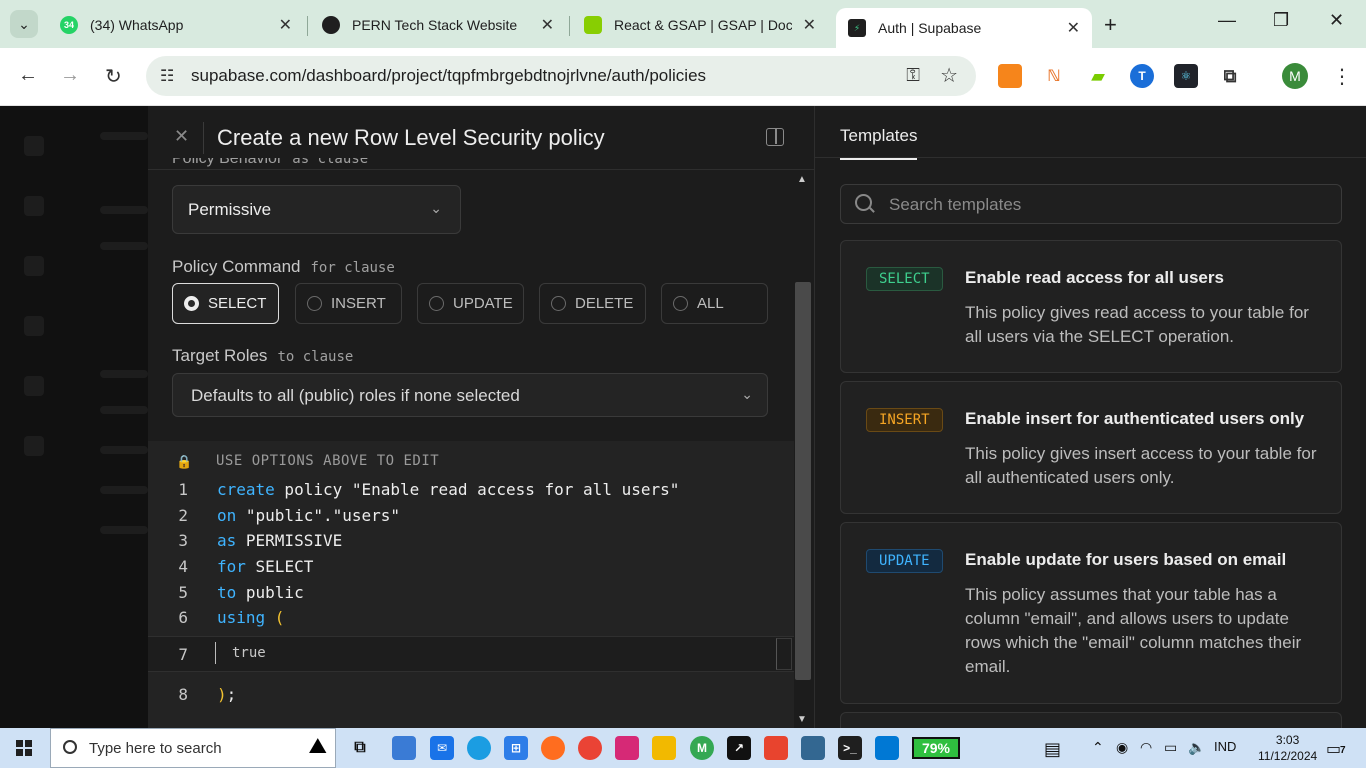 This screenshot has width=1366, height=768. I want to click on policy-command-code: for clause, so click(352, 268).